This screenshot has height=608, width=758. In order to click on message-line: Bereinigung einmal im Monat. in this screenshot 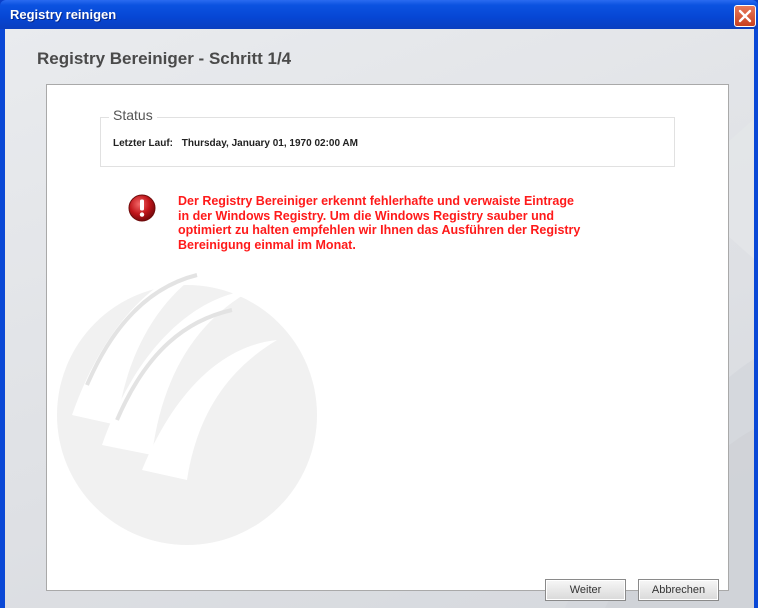, I will do `click(267, 244)`.